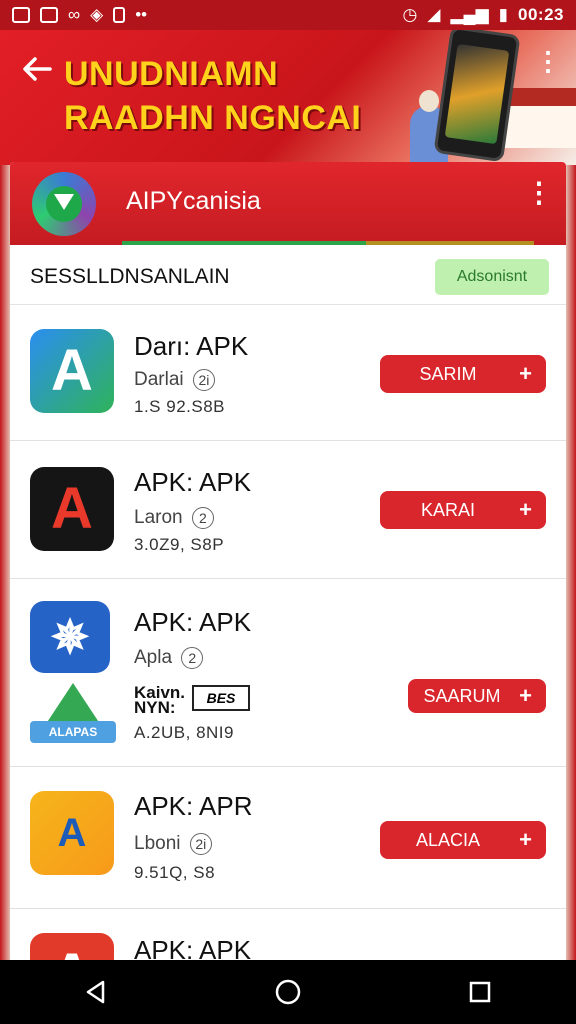 This screenshot has height=1024, width=576. Describe the element at coordinates (492, 277) in the screenshot. I see `section-action-button: Adsonisnt` at that location.